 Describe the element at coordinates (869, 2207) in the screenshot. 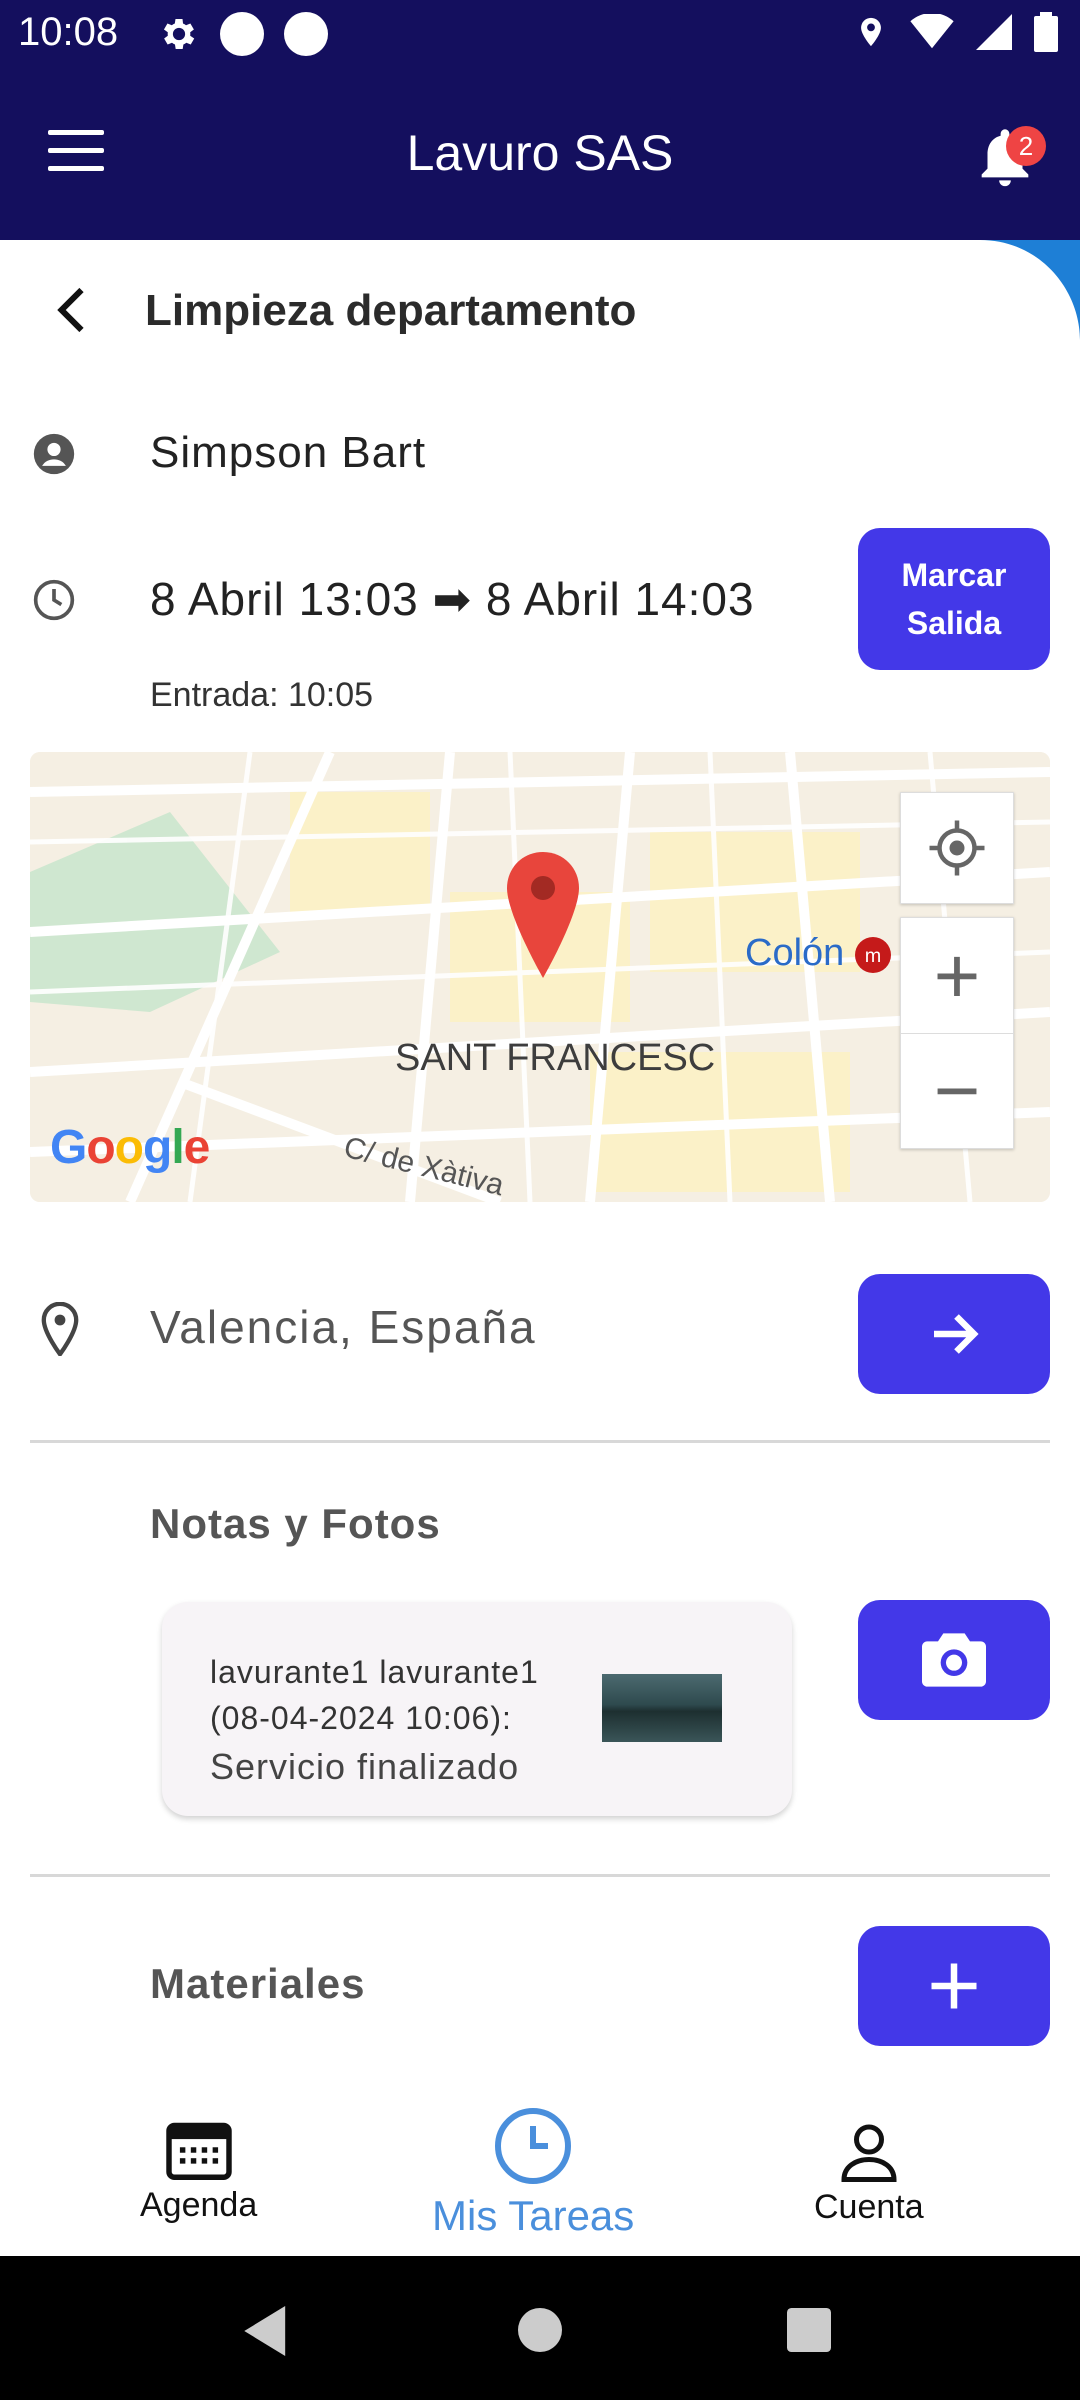

I see `nav-label-cuenta: Cuenta` at that location.